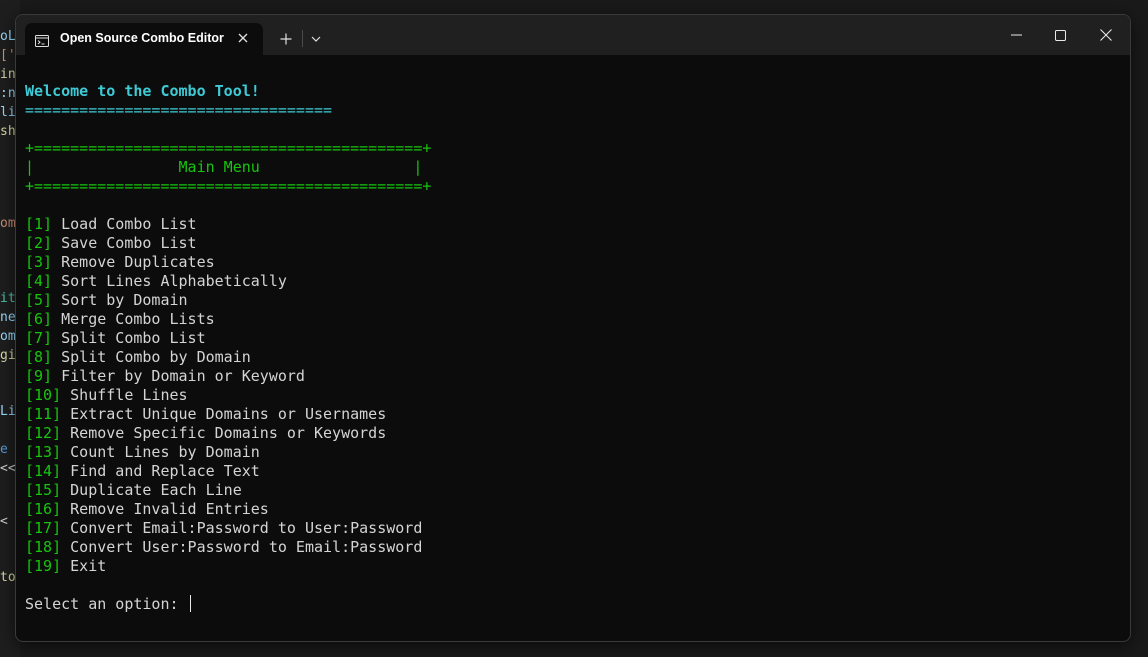  Describe the element at coordinates (43, 490) in the screenshot. I see `menu-item-key: [15]` at that location.